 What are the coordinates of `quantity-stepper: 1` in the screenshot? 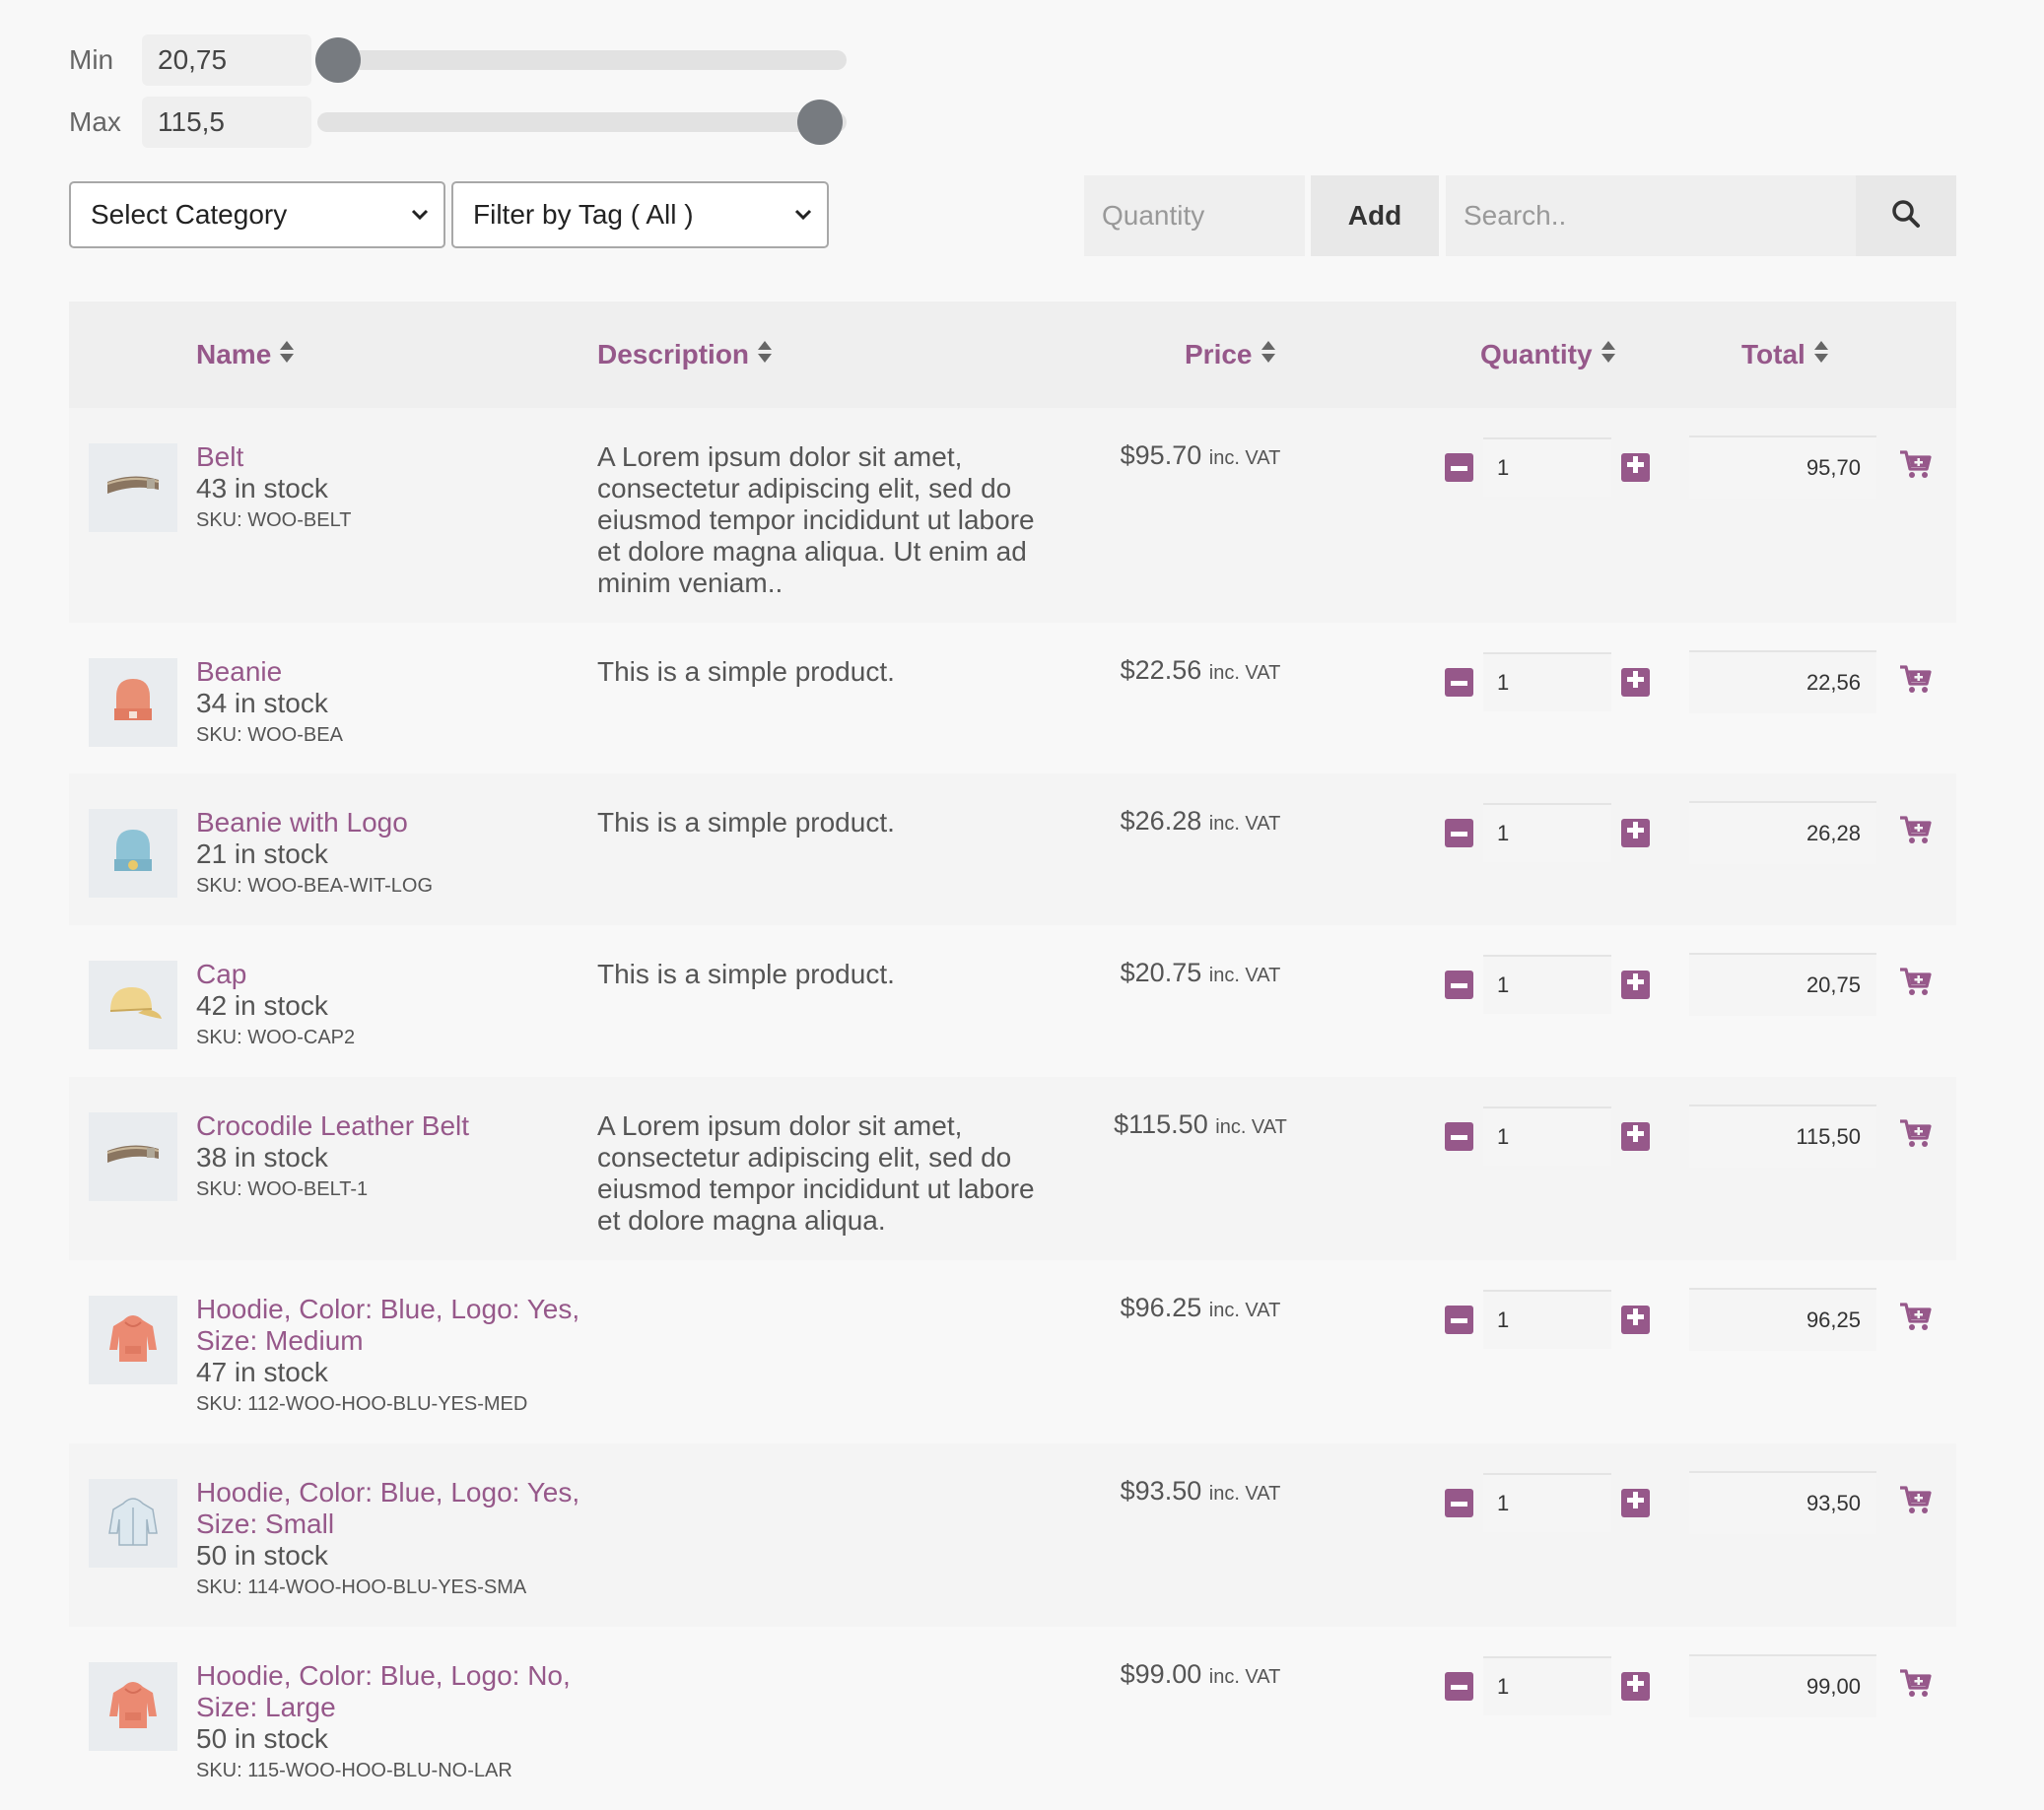 It's located at (1547, 467).